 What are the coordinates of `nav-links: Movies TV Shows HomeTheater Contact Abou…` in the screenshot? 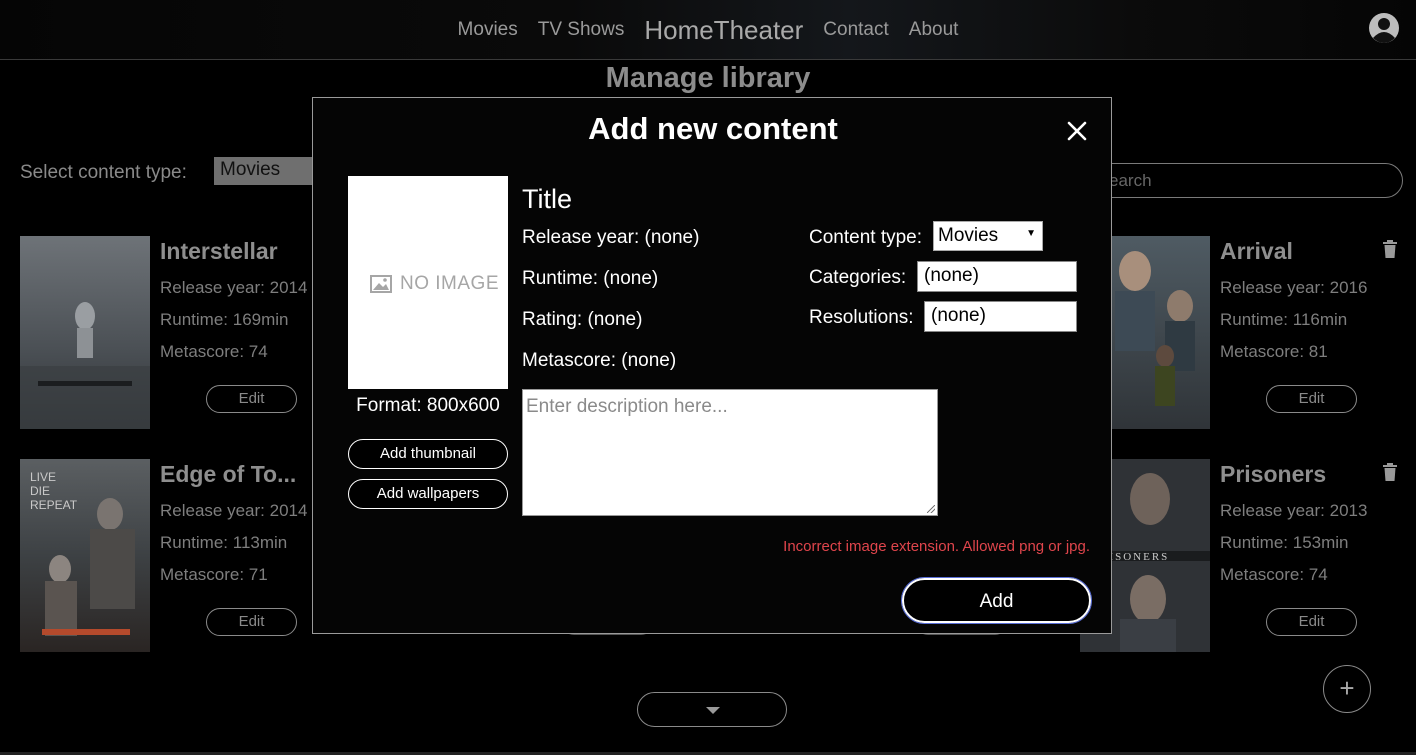 It's located at (708, 30).